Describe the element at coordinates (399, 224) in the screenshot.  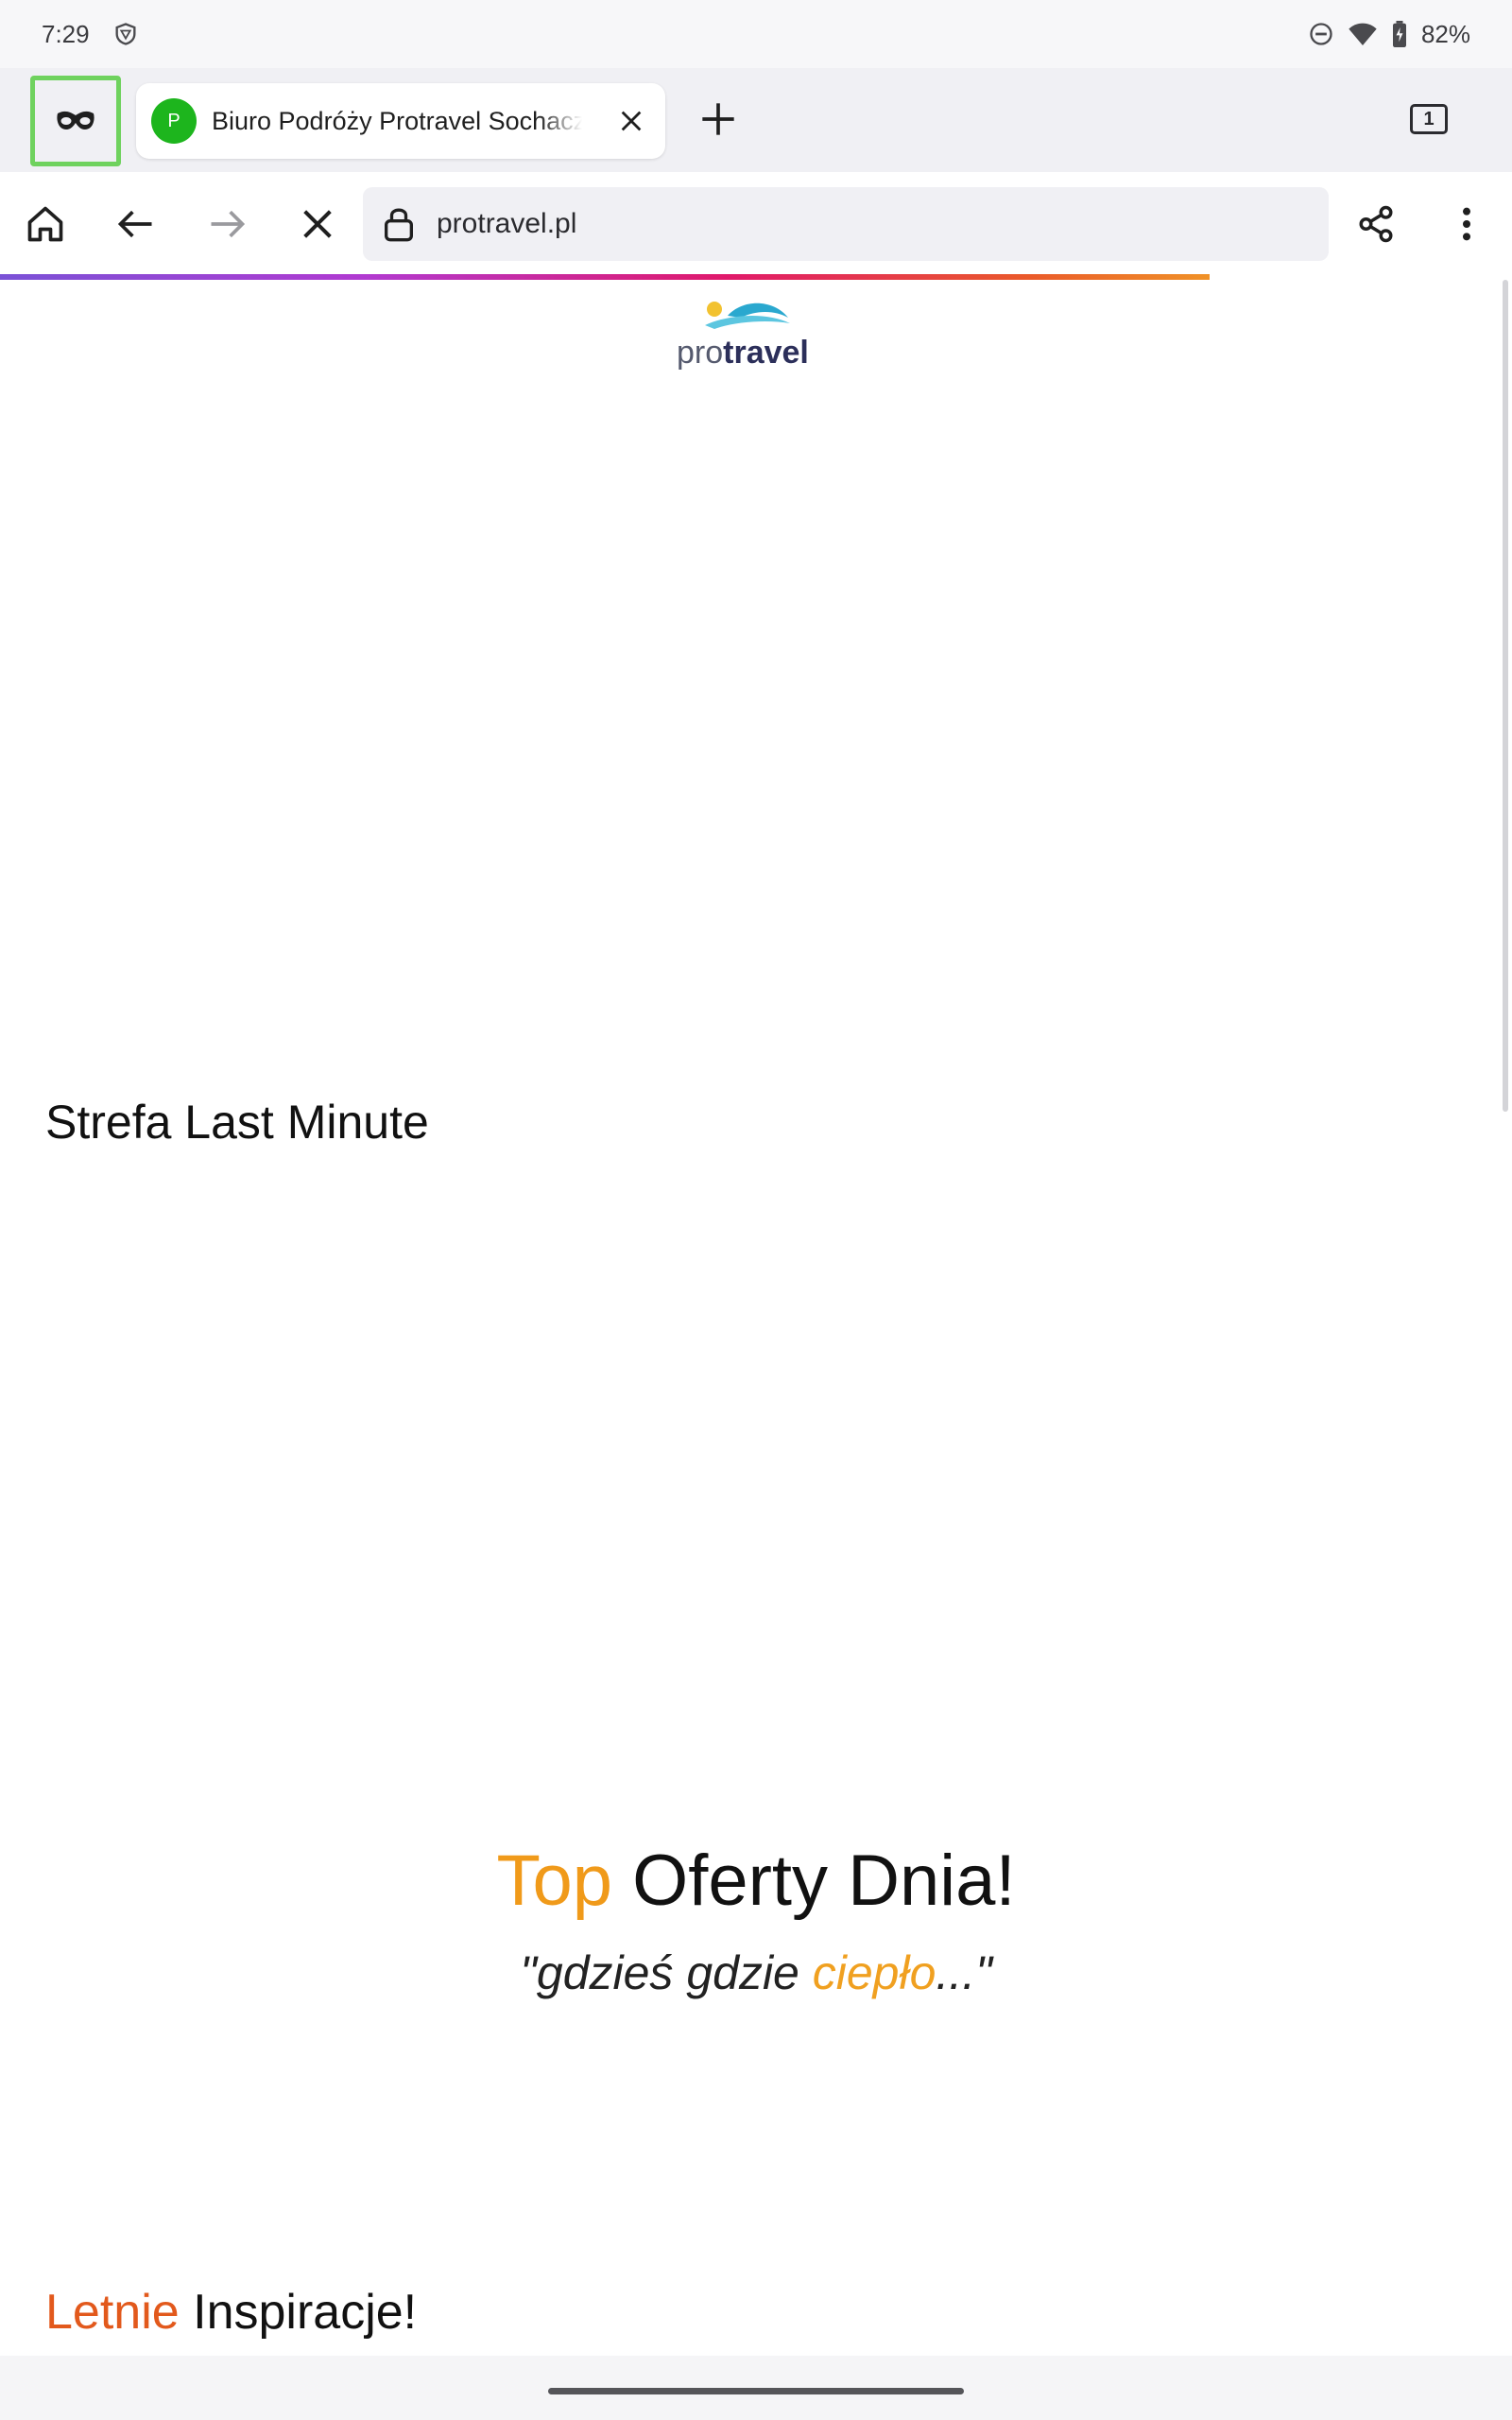
I see `lock-icon` at that location.